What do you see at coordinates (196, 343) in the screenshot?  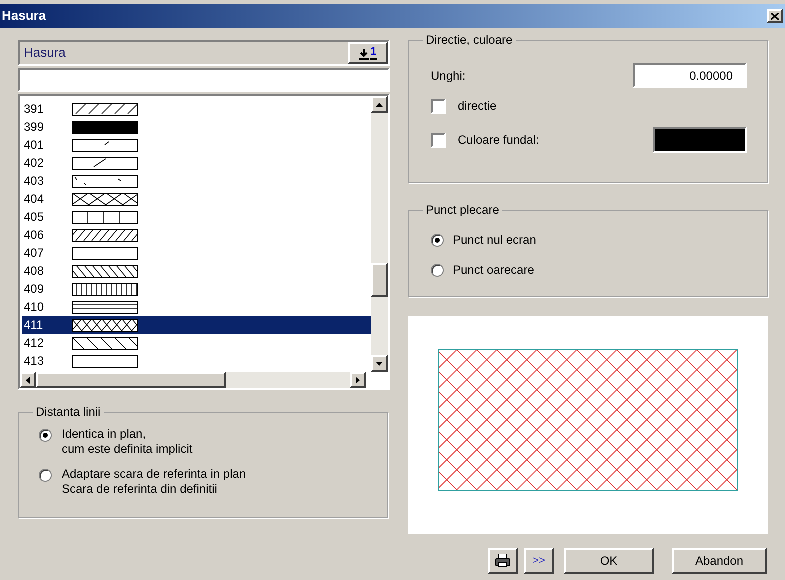 I see `hatch-list-item: 412` at bounding box center [196, 343].